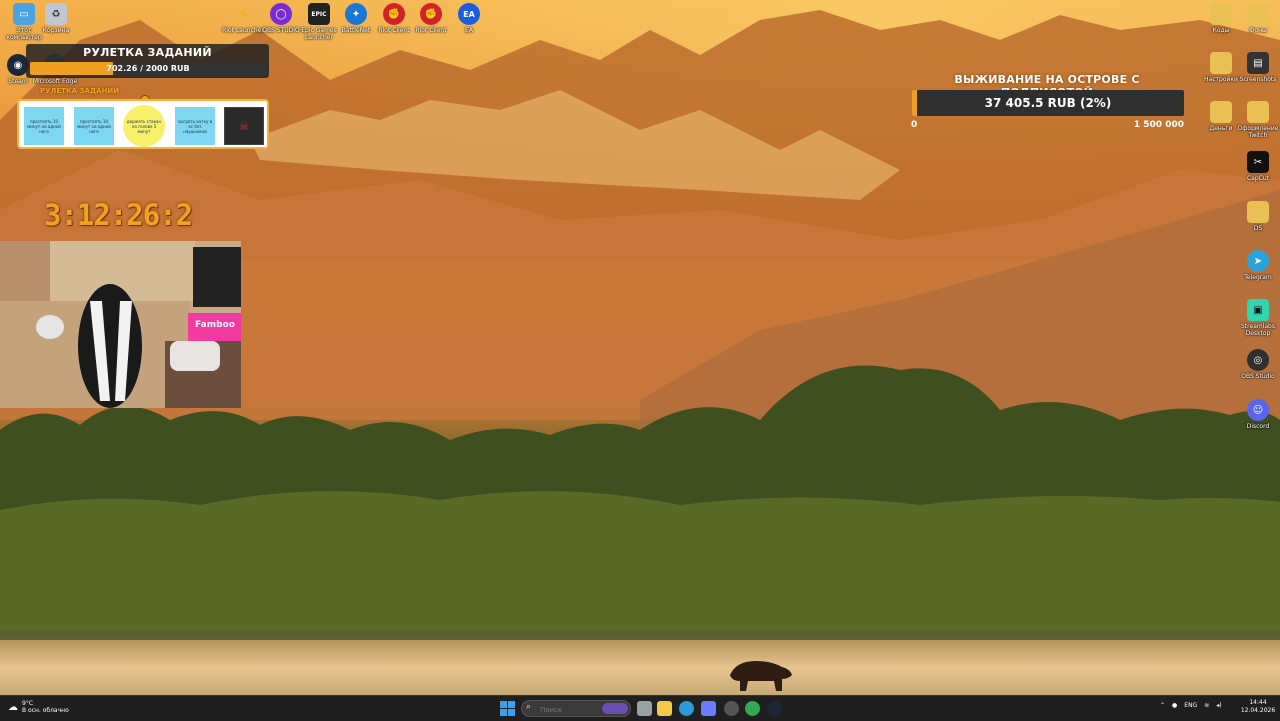 The image size is (1280, 721). I want to click on desktop-icon-streamlabs: ▣ Streamlabs Desktop, so click(1257, 318).